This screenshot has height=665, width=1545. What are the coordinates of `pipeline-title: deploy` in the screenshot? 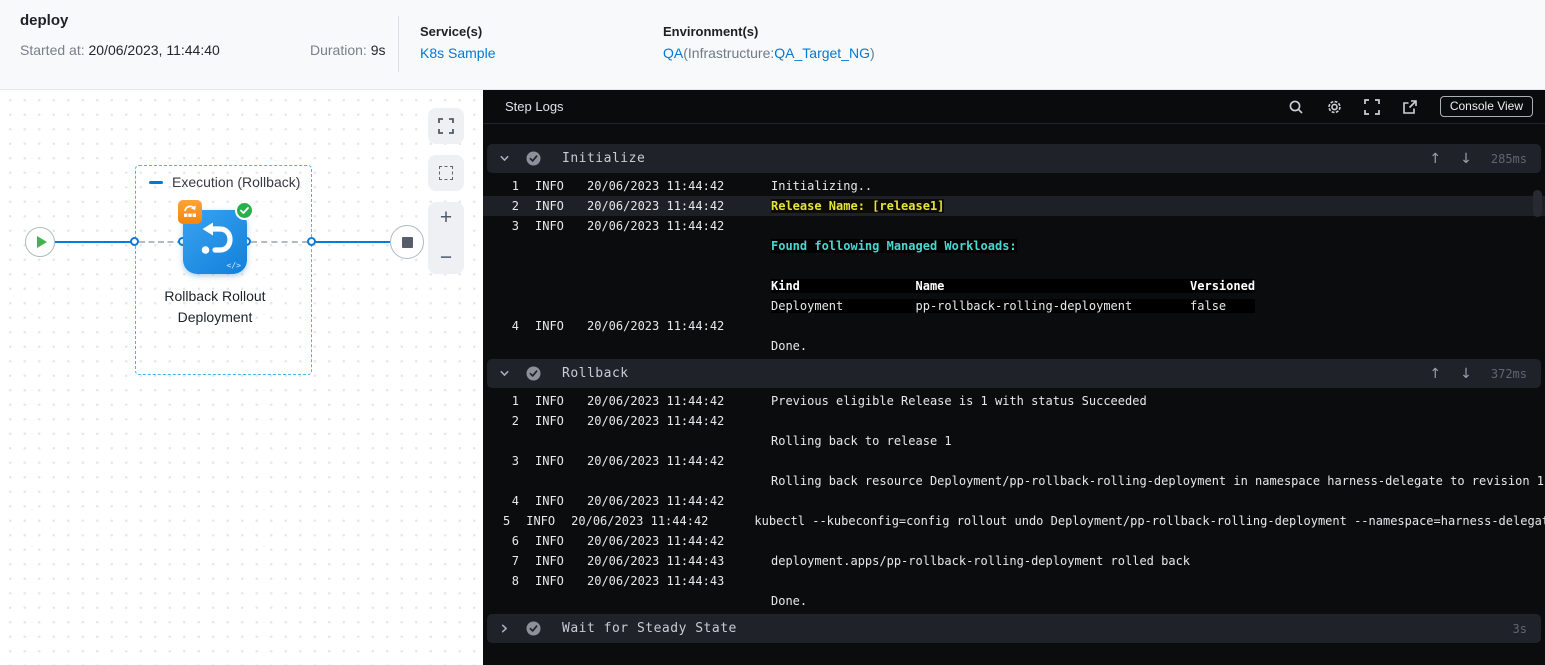 It's located at (44, 20).